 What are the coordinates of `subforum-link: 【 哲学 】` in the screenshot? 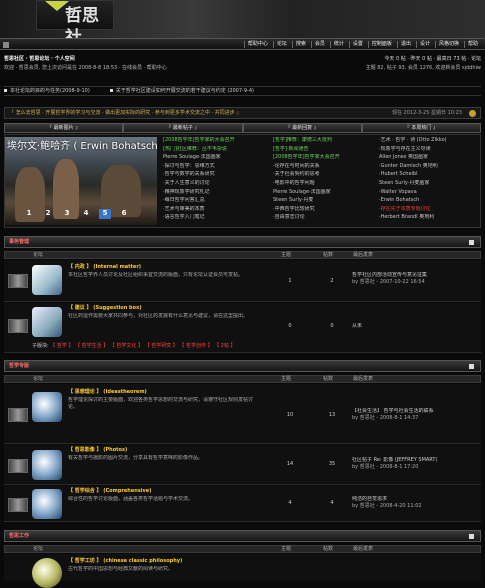 It's located at (61, 346).